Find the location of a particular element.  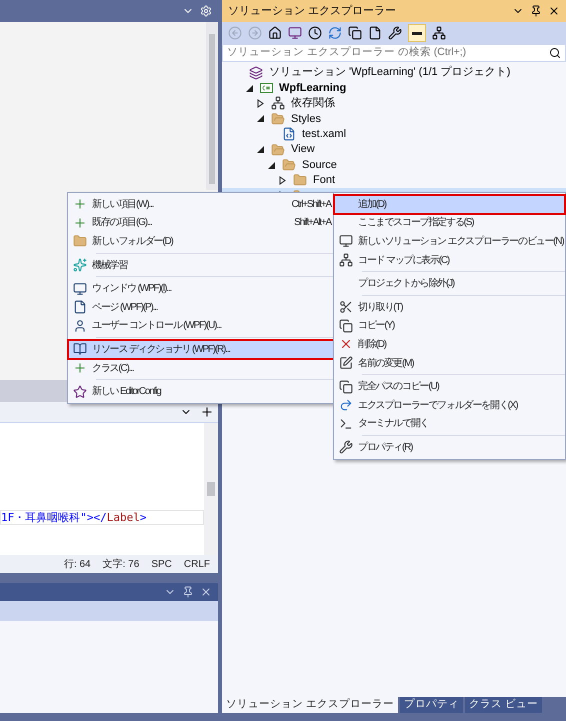

rename-icon is located at coordinates (346, 363).